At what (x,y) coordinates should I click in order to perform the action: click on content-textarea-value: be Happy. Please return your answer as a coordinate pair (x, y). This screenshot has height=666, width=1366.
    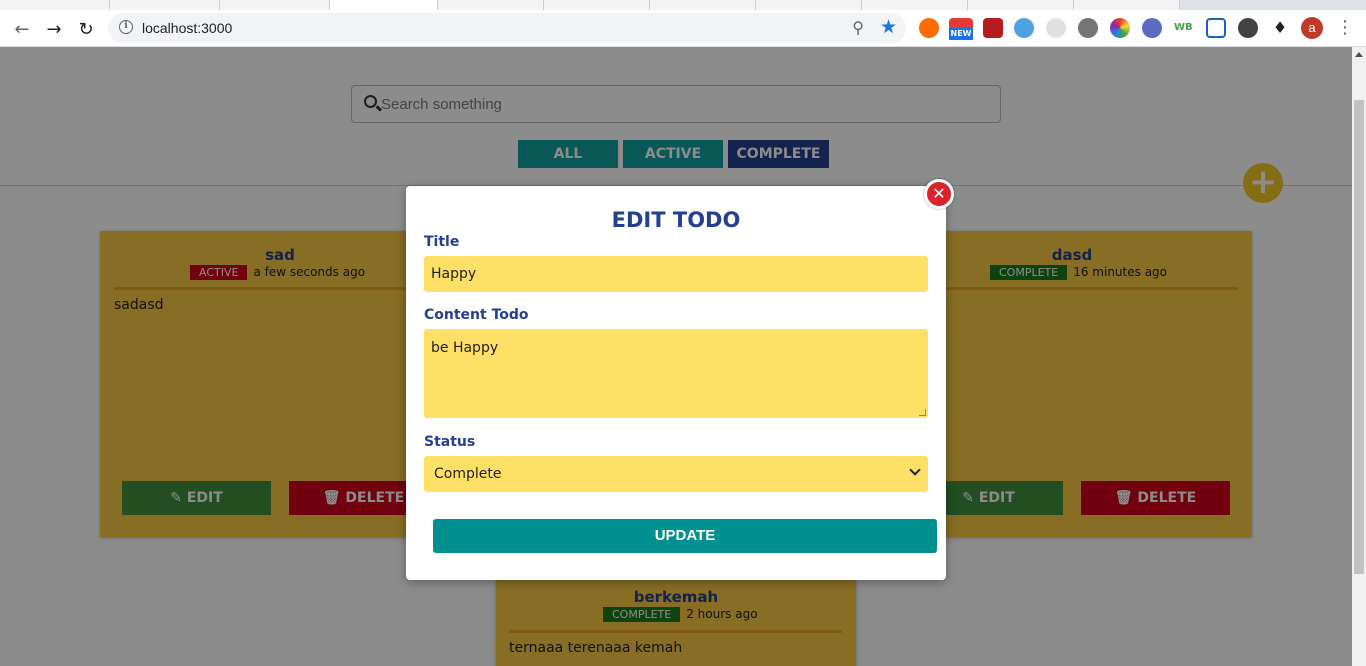
    Looking at the image, I should click on (465, 348).